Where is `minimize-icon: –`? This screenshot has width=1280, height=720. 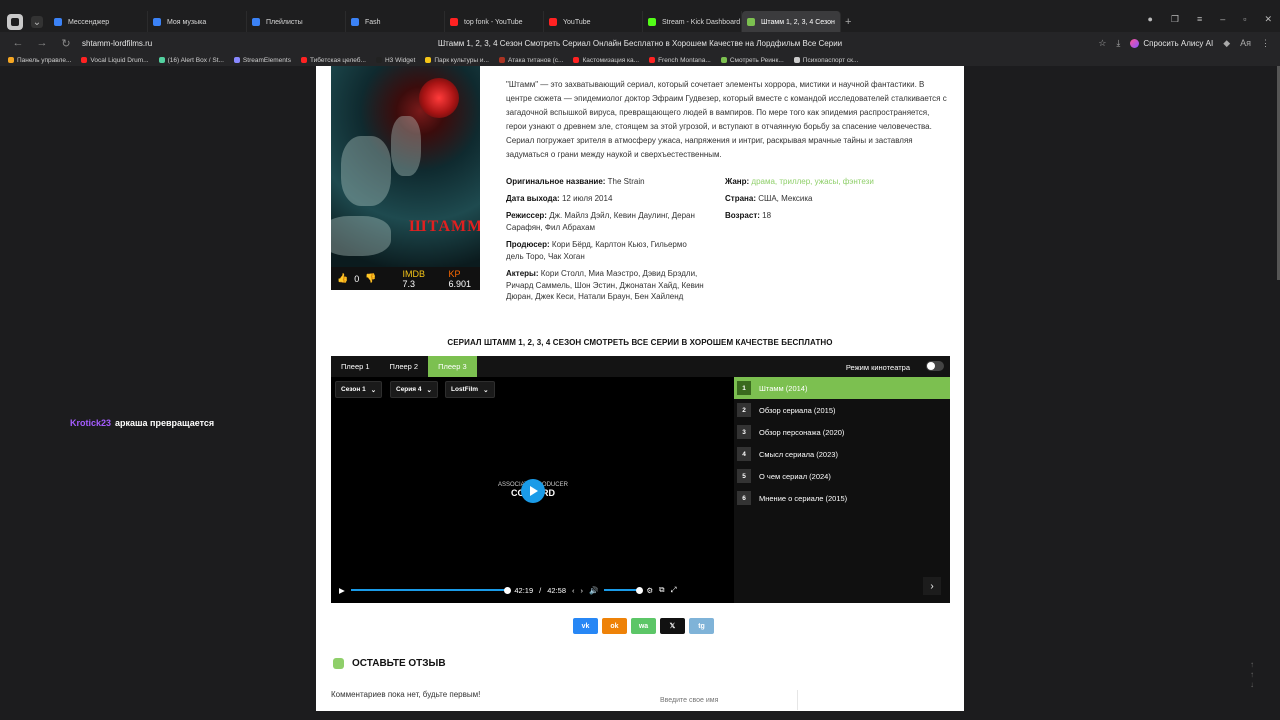
minimize-icon: – is located at coordinates (1222, 19).